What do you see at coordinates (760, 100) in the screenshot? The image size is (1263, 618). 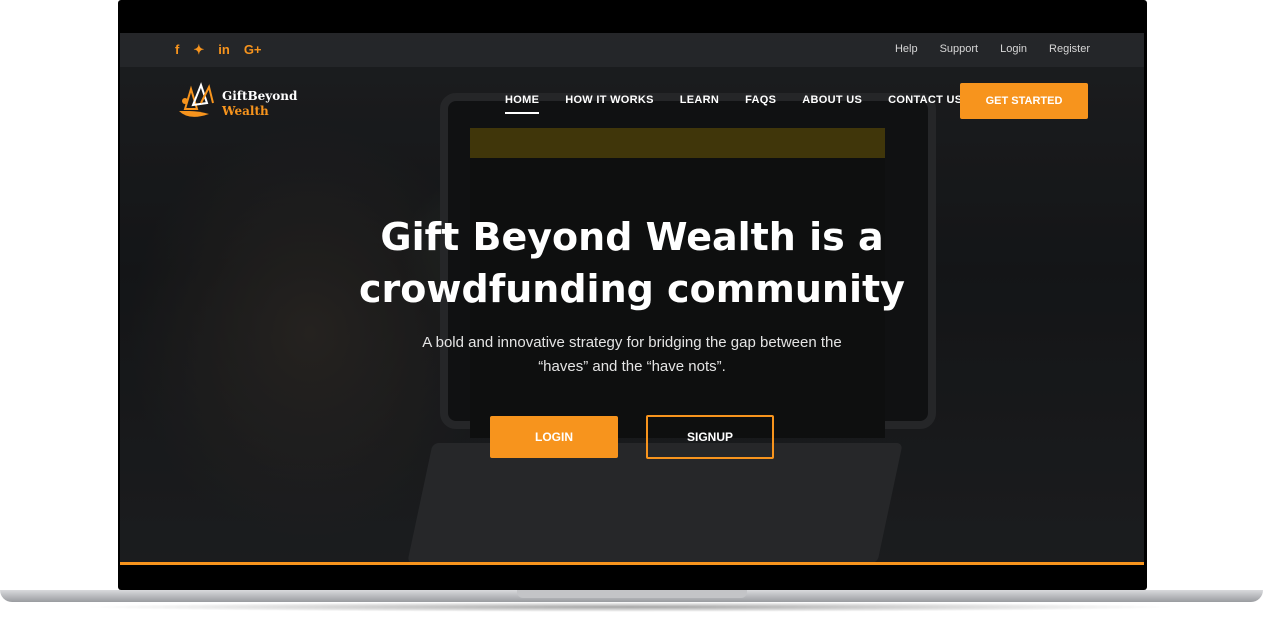 I see `nav-faqs: FAQS` at bounding box center [760, 100].